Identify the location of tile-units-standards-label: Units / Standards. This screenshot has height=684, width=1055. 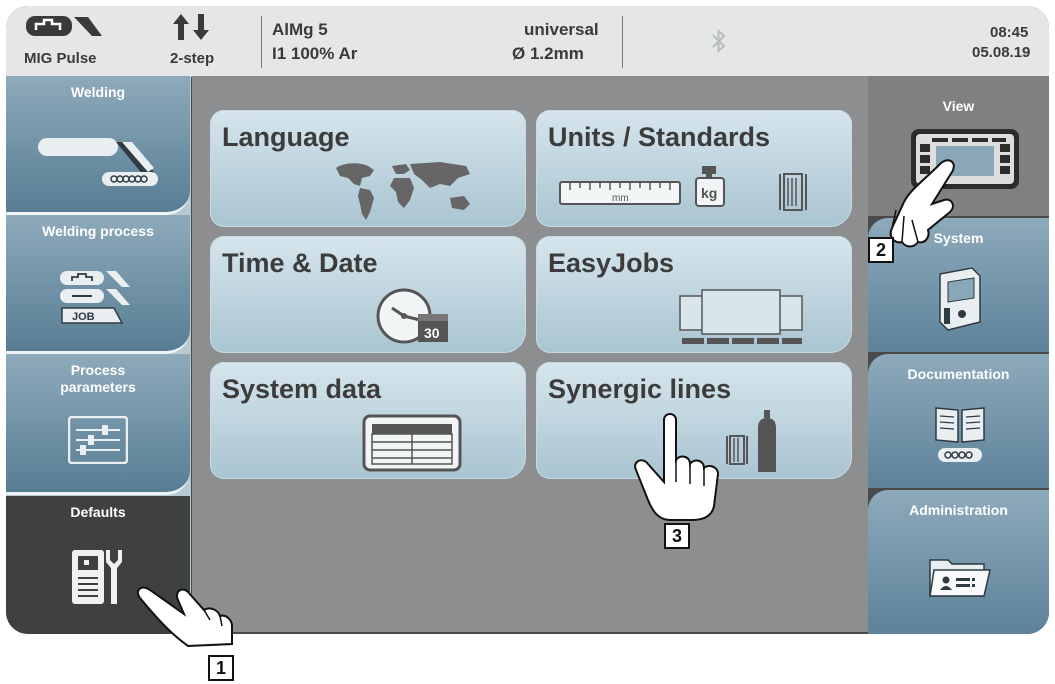
(659, 137).